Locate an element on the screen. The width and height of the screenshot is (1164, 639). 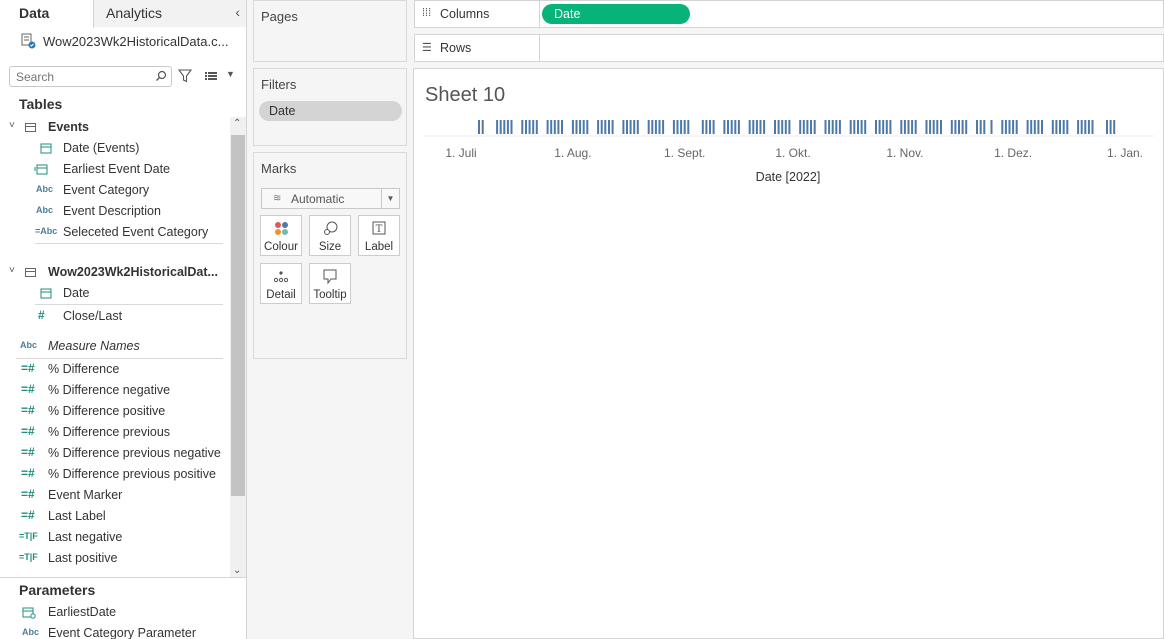
sheet-title: Sheet 10 is located at coordinates (465, 95).